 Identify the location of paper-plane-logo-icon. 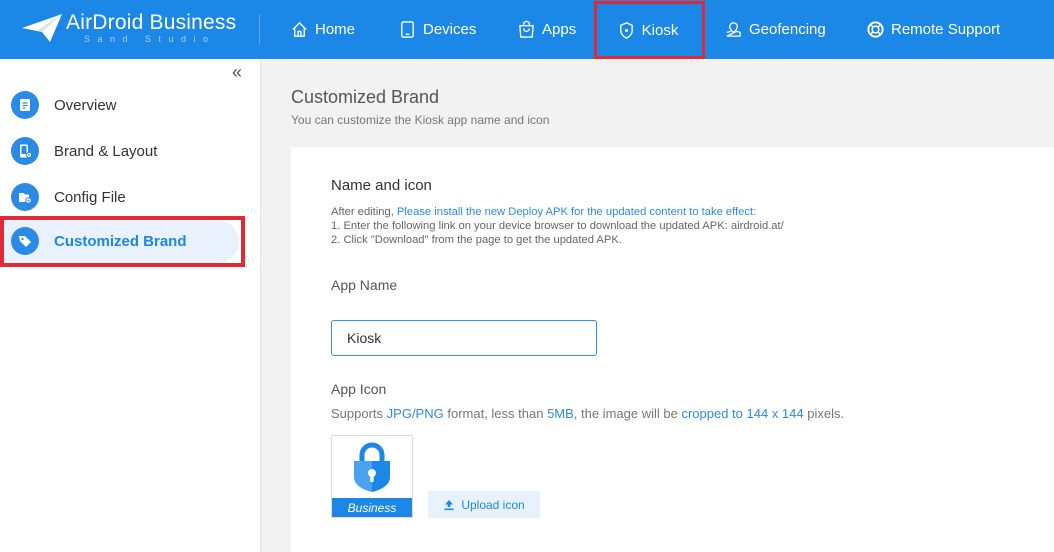
(42, 28).